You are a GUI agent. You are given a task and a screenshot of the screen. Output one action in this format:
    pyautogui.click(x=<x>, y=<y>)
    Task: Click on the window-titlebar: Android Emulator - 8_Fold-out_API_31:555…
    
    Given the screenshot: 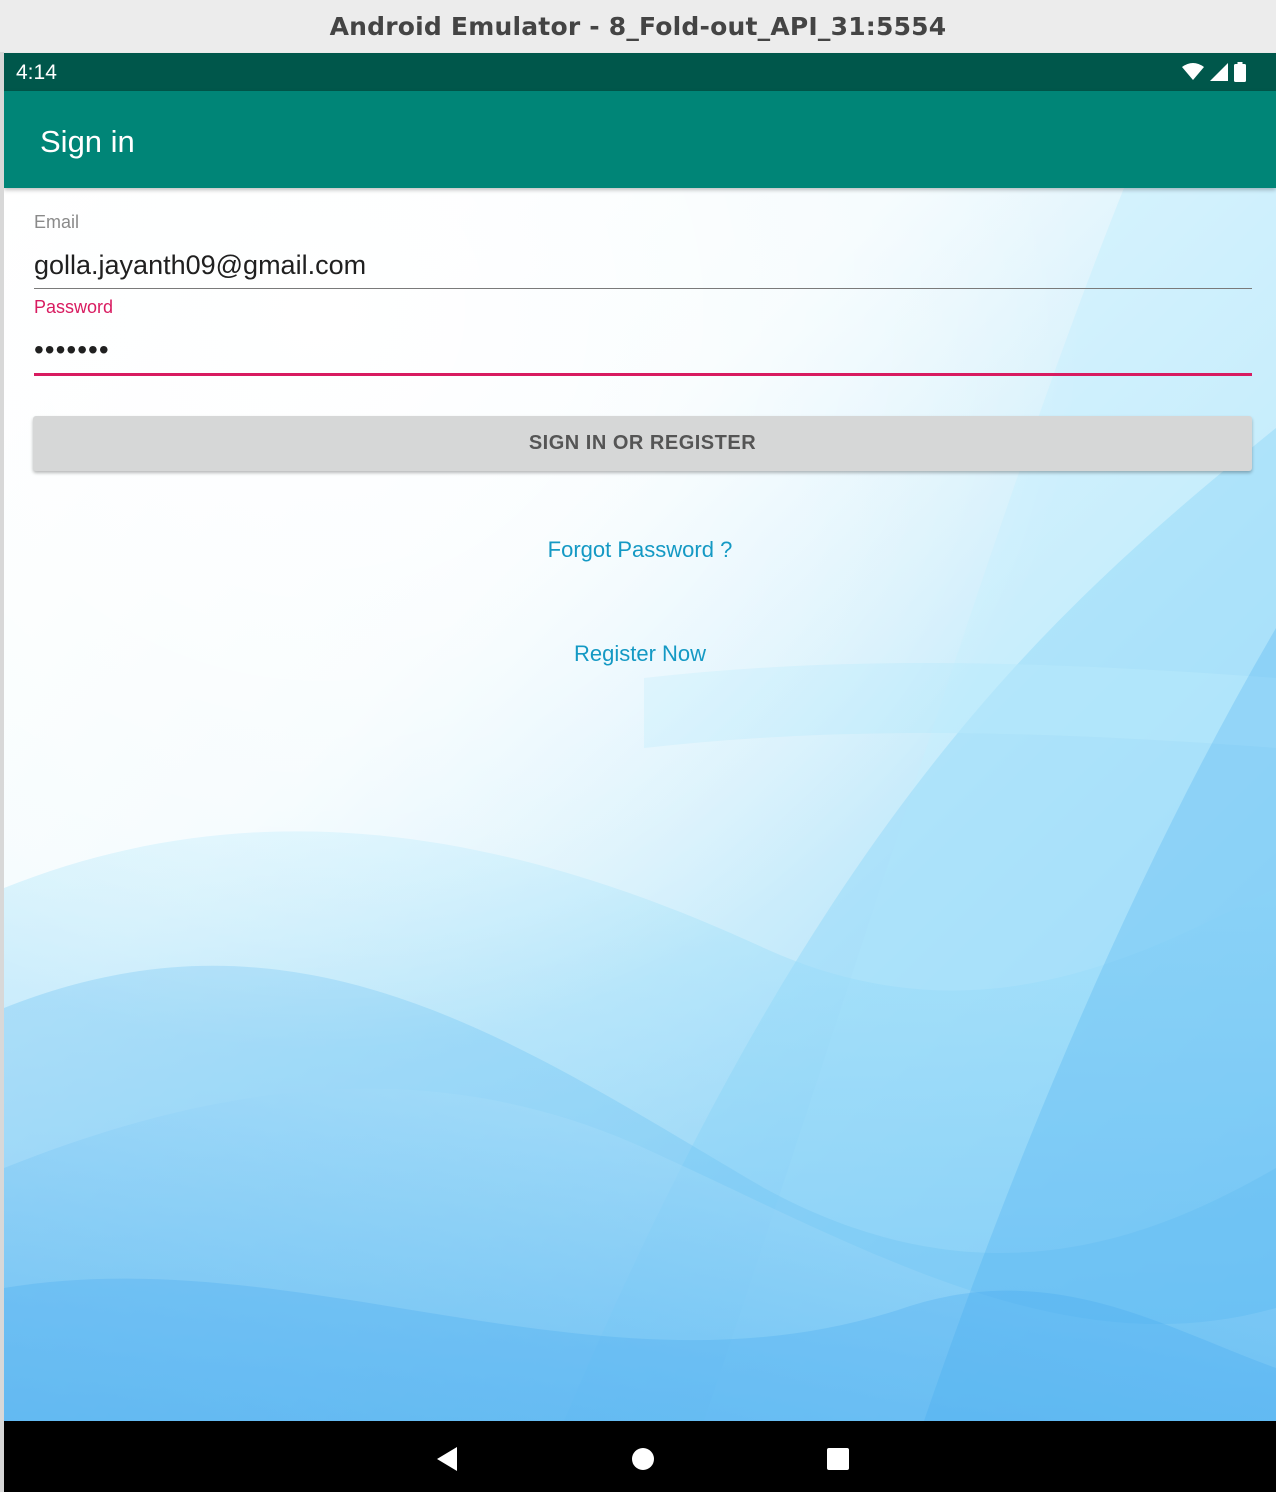 What is the action you would take?
    pyautogui.click(x=638, y=26)
    